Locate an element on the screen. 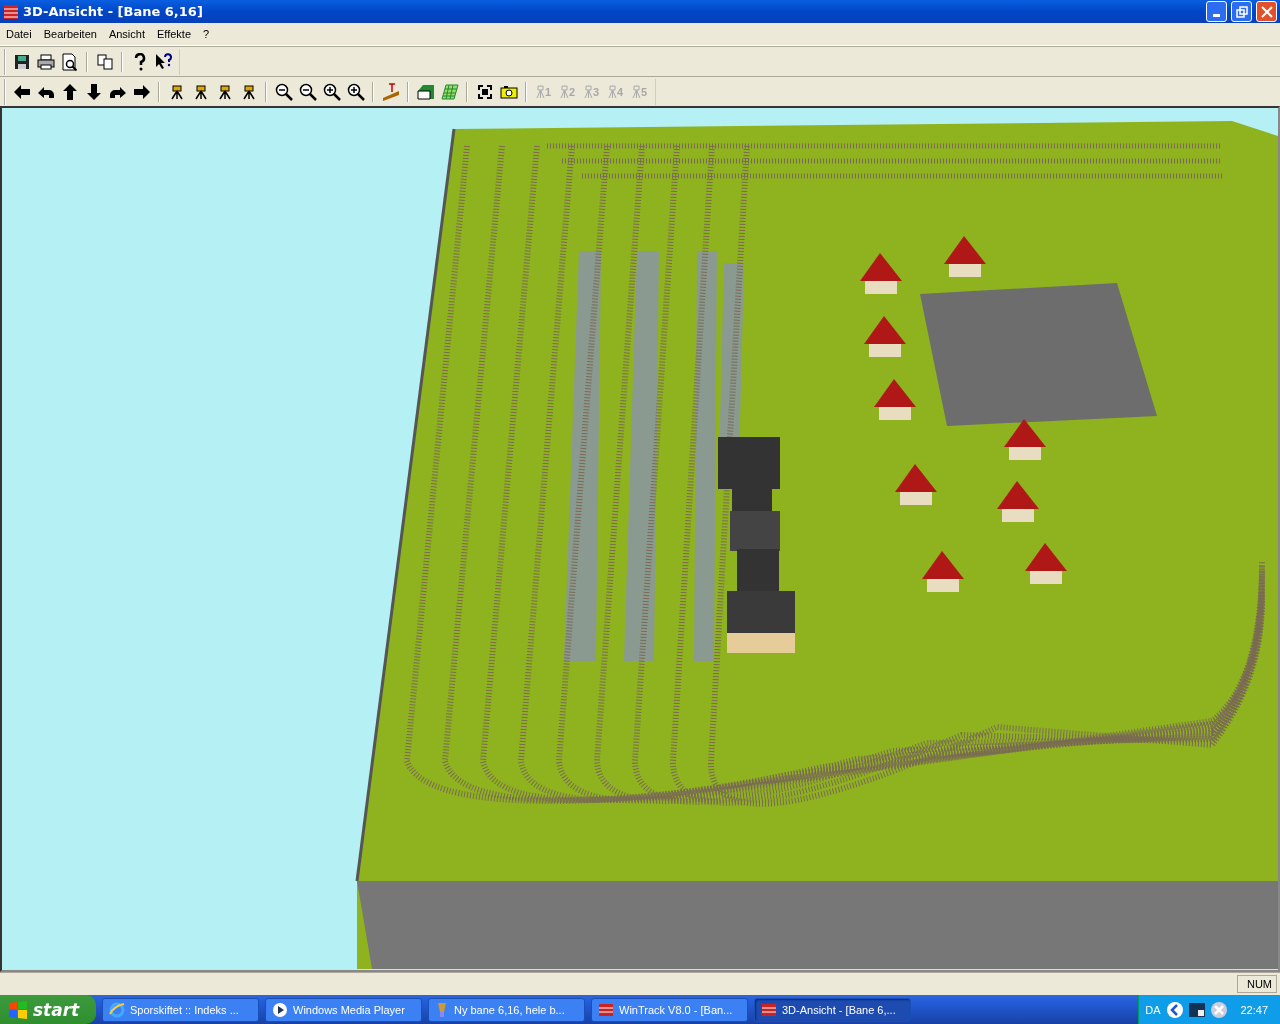 The height and width of the screenshot is (1024, 1280). fit-view-icon is located at coordinates (484, 91).